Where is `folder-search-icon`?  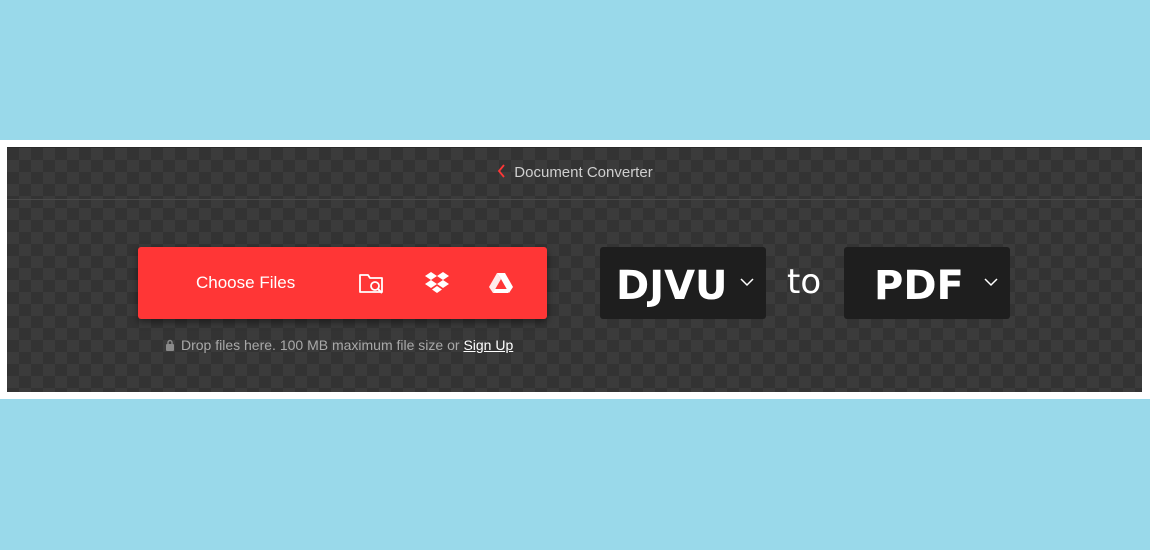 folder-search-icon is located at coordinates (372, 283).